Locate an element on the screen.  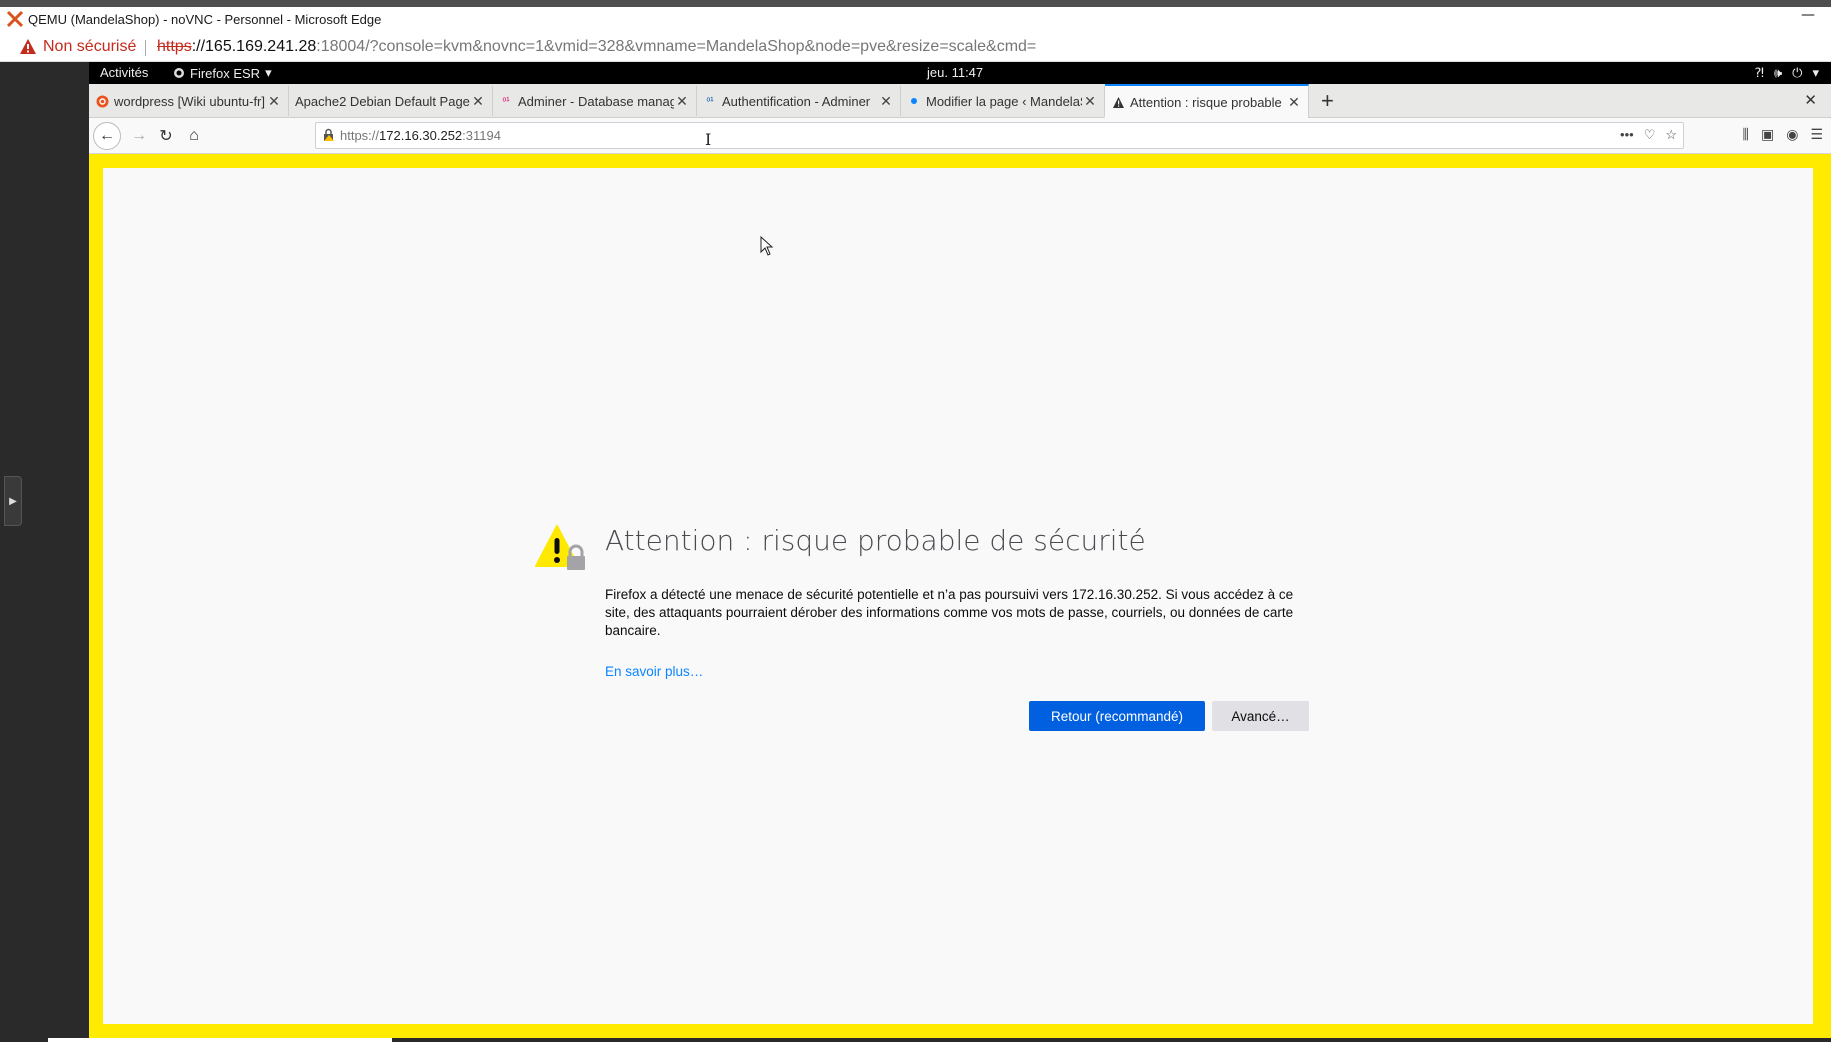
novnc-sidebar-handle: ▶ is located at coordinates (13, 501).